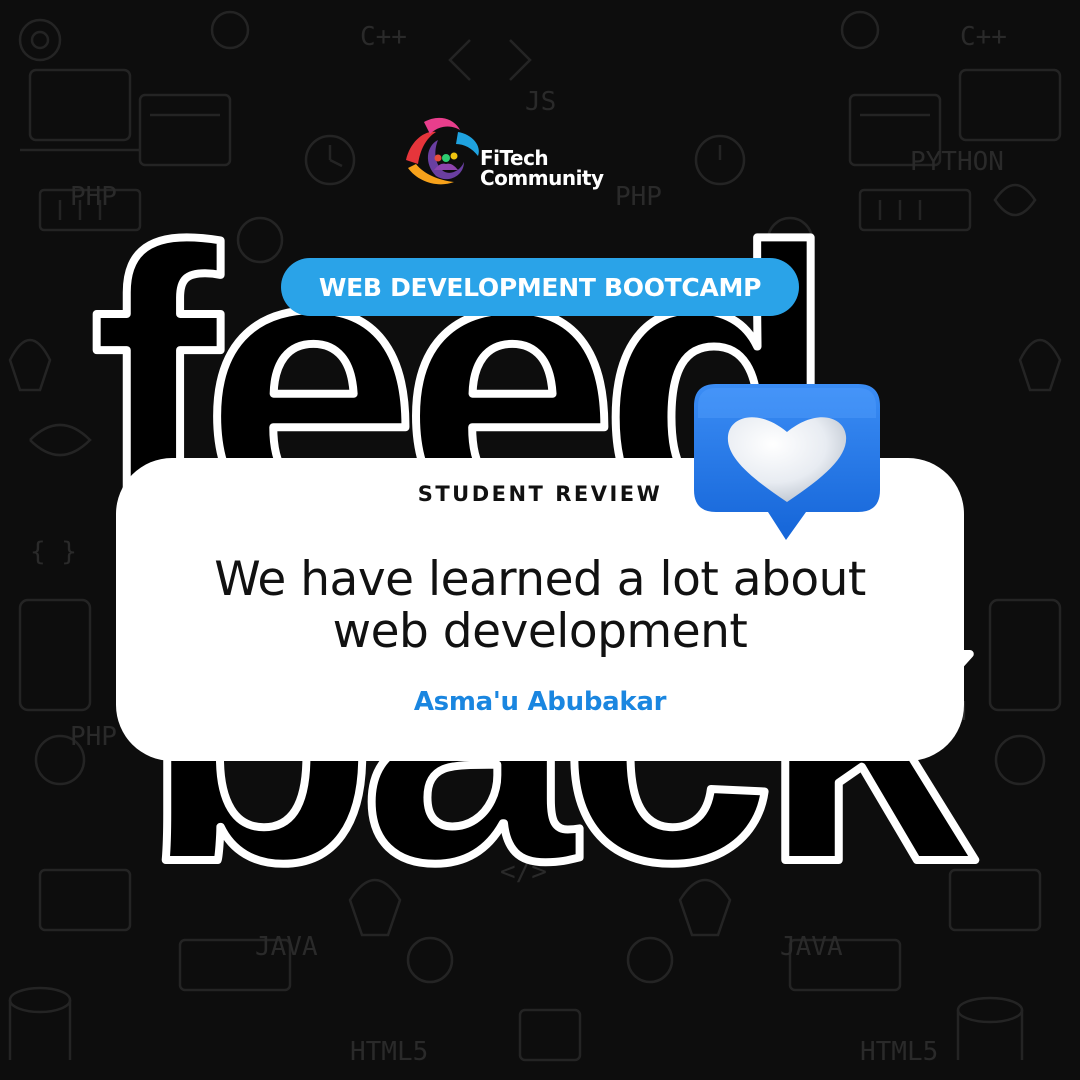  I want to click on bootcamp-banner-label: WEB DEVELOPMENT BOOTCAMP, so click(540, 287).